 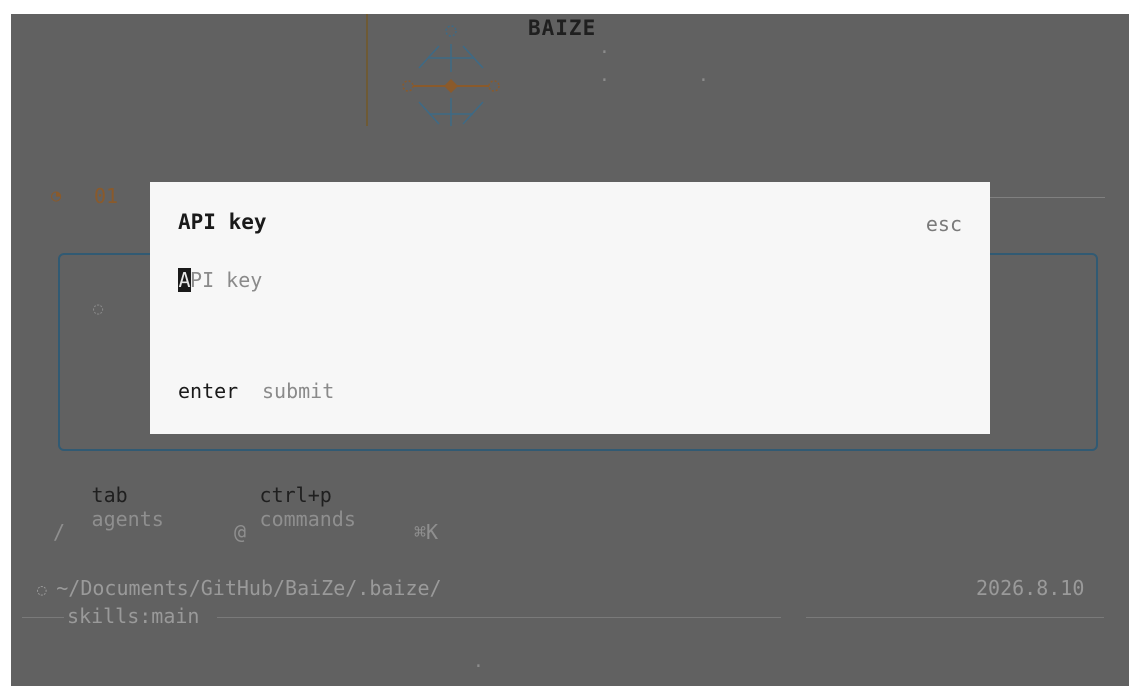 I want to click on baize-logo-icon, so click(x=451, y=75).